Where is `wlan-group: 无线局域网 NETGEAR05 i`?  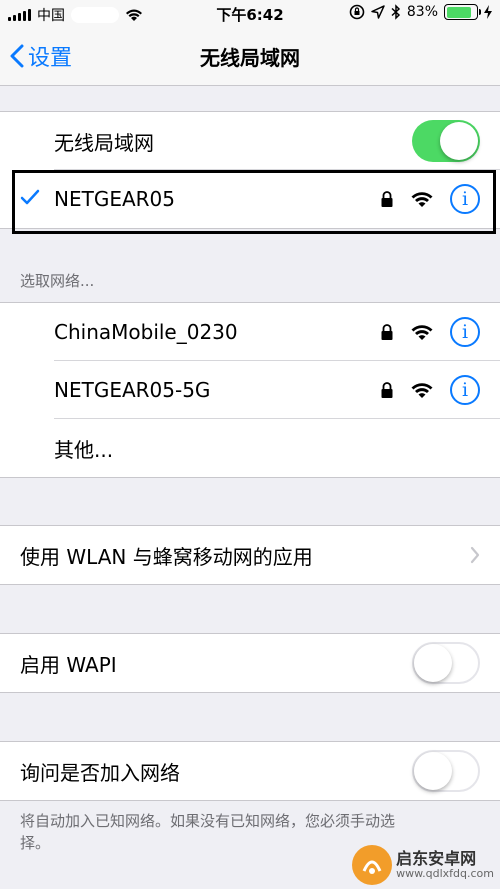
wlan-group: 无线局域网 NETGEAR05 i is located at coordinates (250, 170).